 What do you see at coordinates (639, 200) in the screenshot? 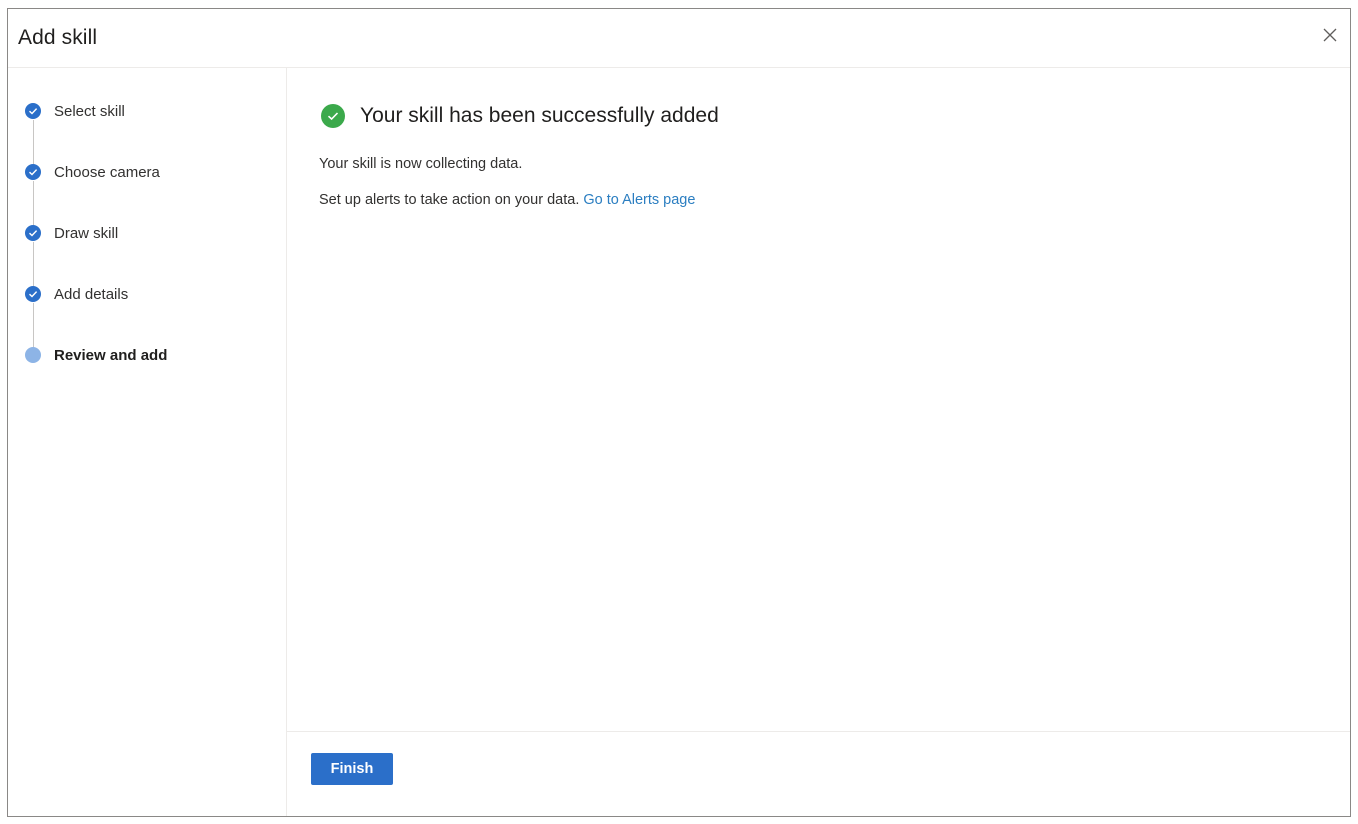
I see `go-to-alerts-link: Go to Alerts page` at bounding box center [639, 200].